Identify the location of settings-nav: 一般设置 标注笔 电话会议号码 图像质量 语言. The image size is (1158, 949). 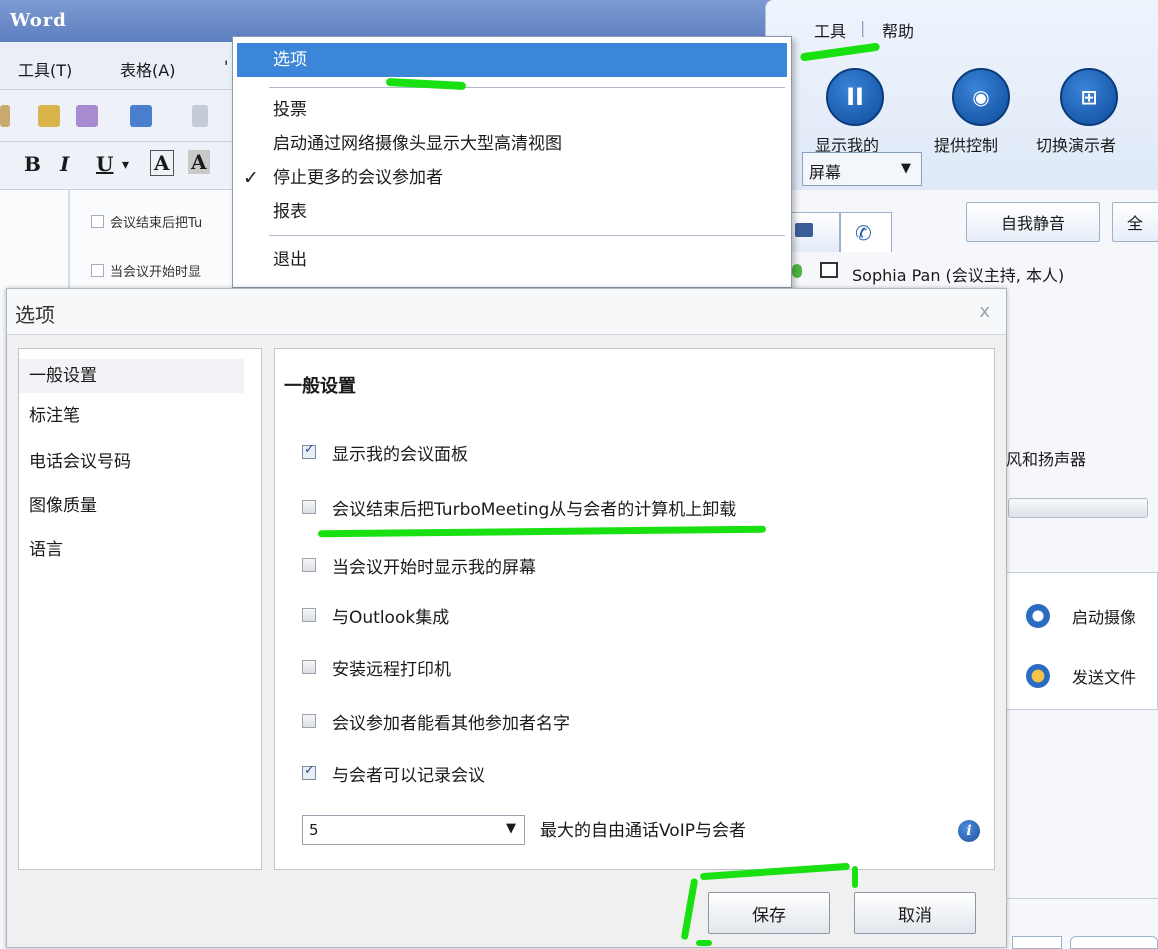
(140, 609).